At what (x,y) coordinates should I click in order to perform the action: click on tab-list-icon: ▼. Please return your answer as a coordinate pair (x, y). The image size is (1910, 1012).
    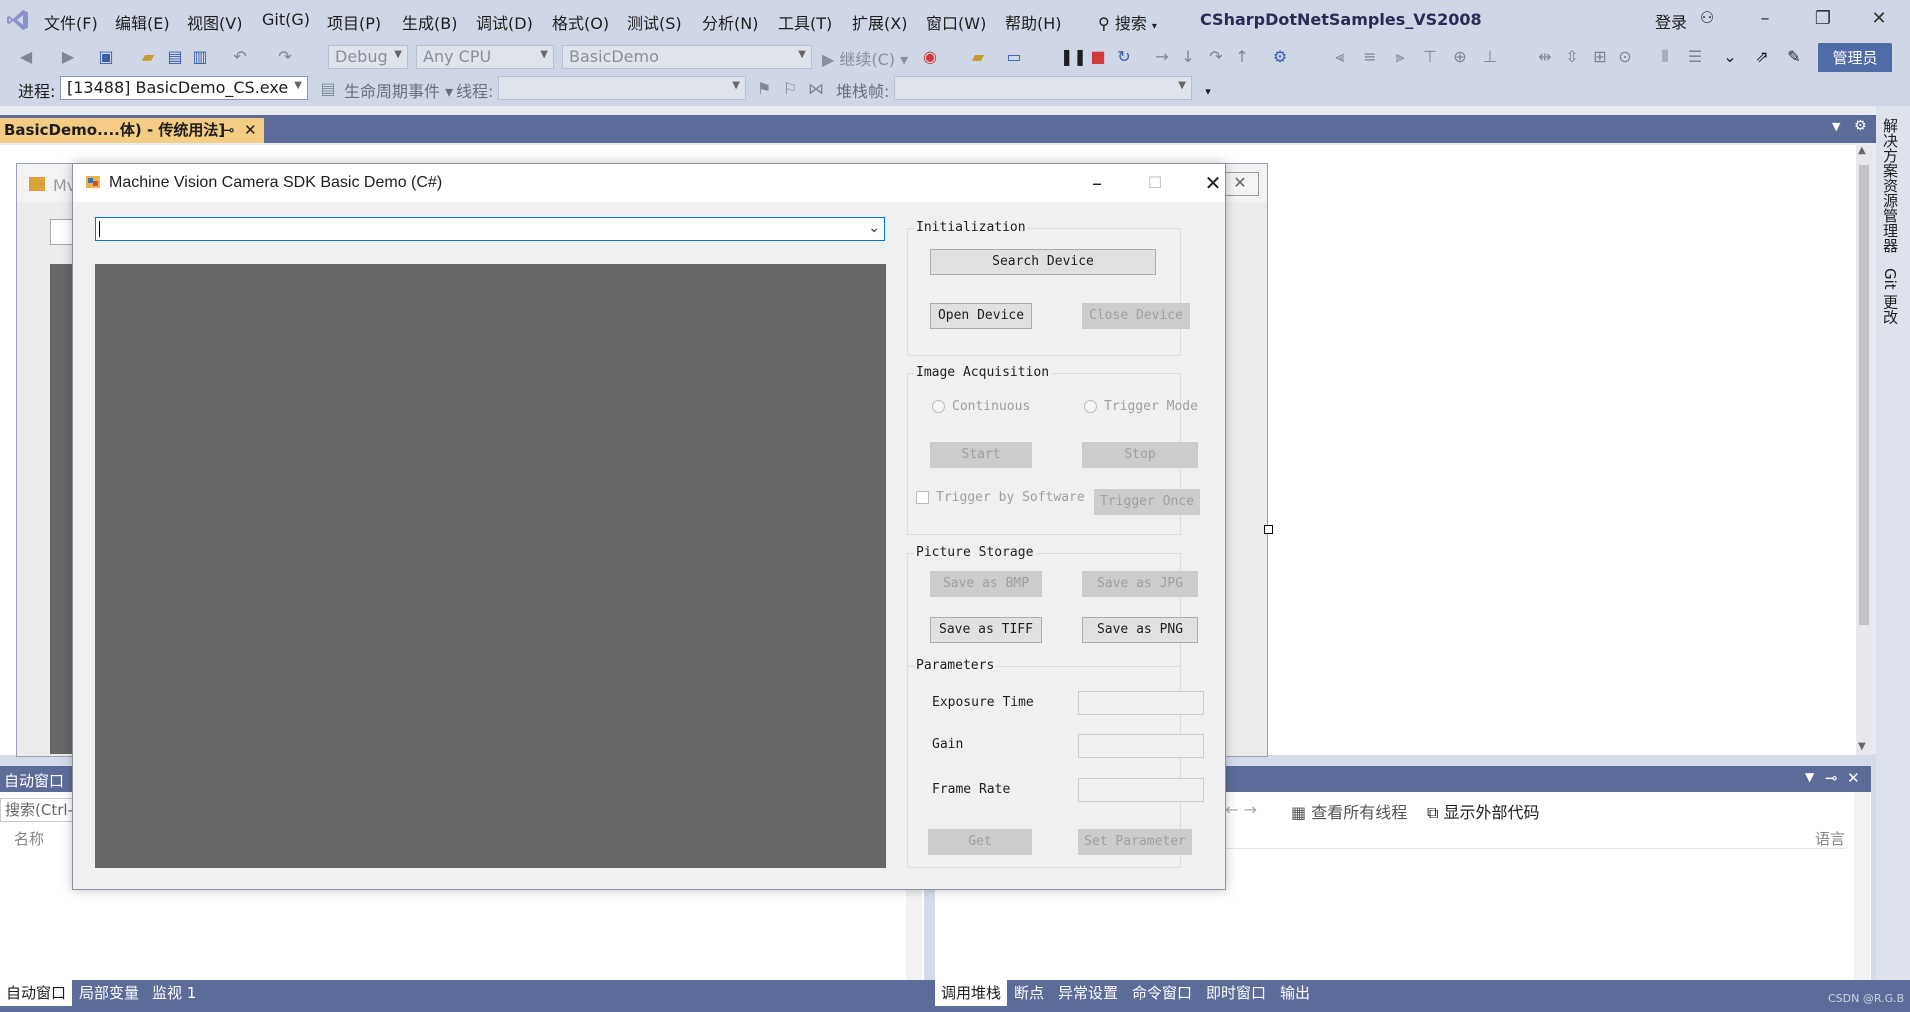
    Looking at the image, I should click on (1836, 126).